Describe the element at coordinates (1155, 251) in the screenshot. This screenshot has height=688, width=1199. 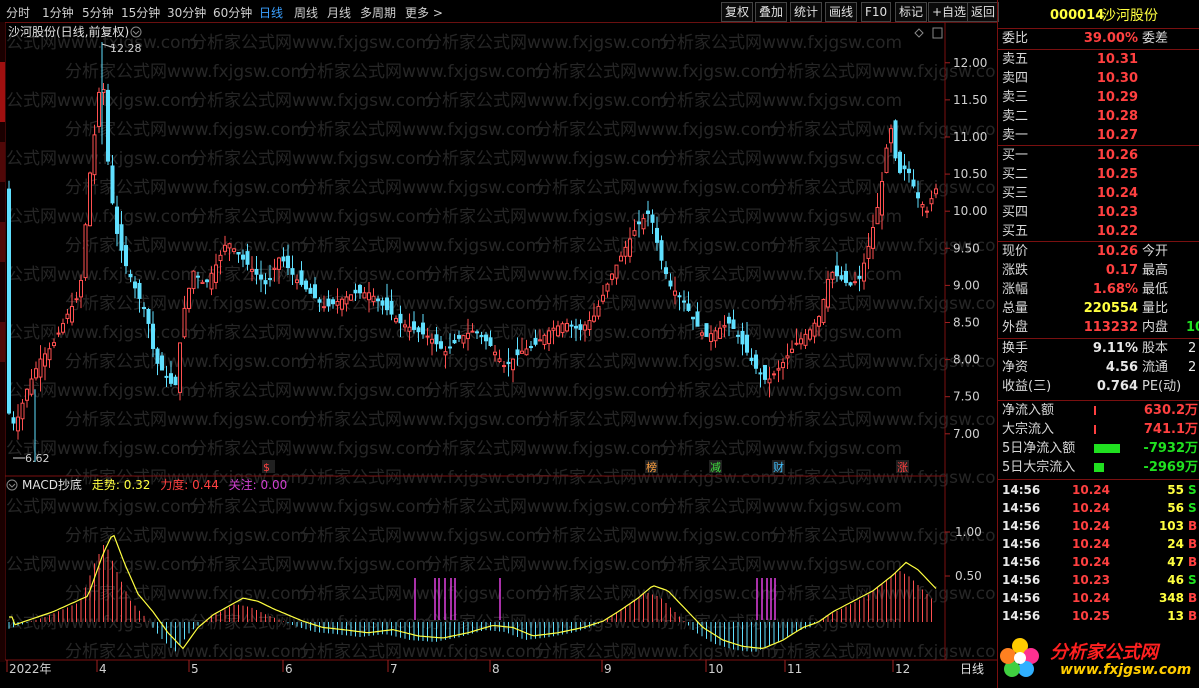
I see `quote-stat-label2: 今开` at that location.